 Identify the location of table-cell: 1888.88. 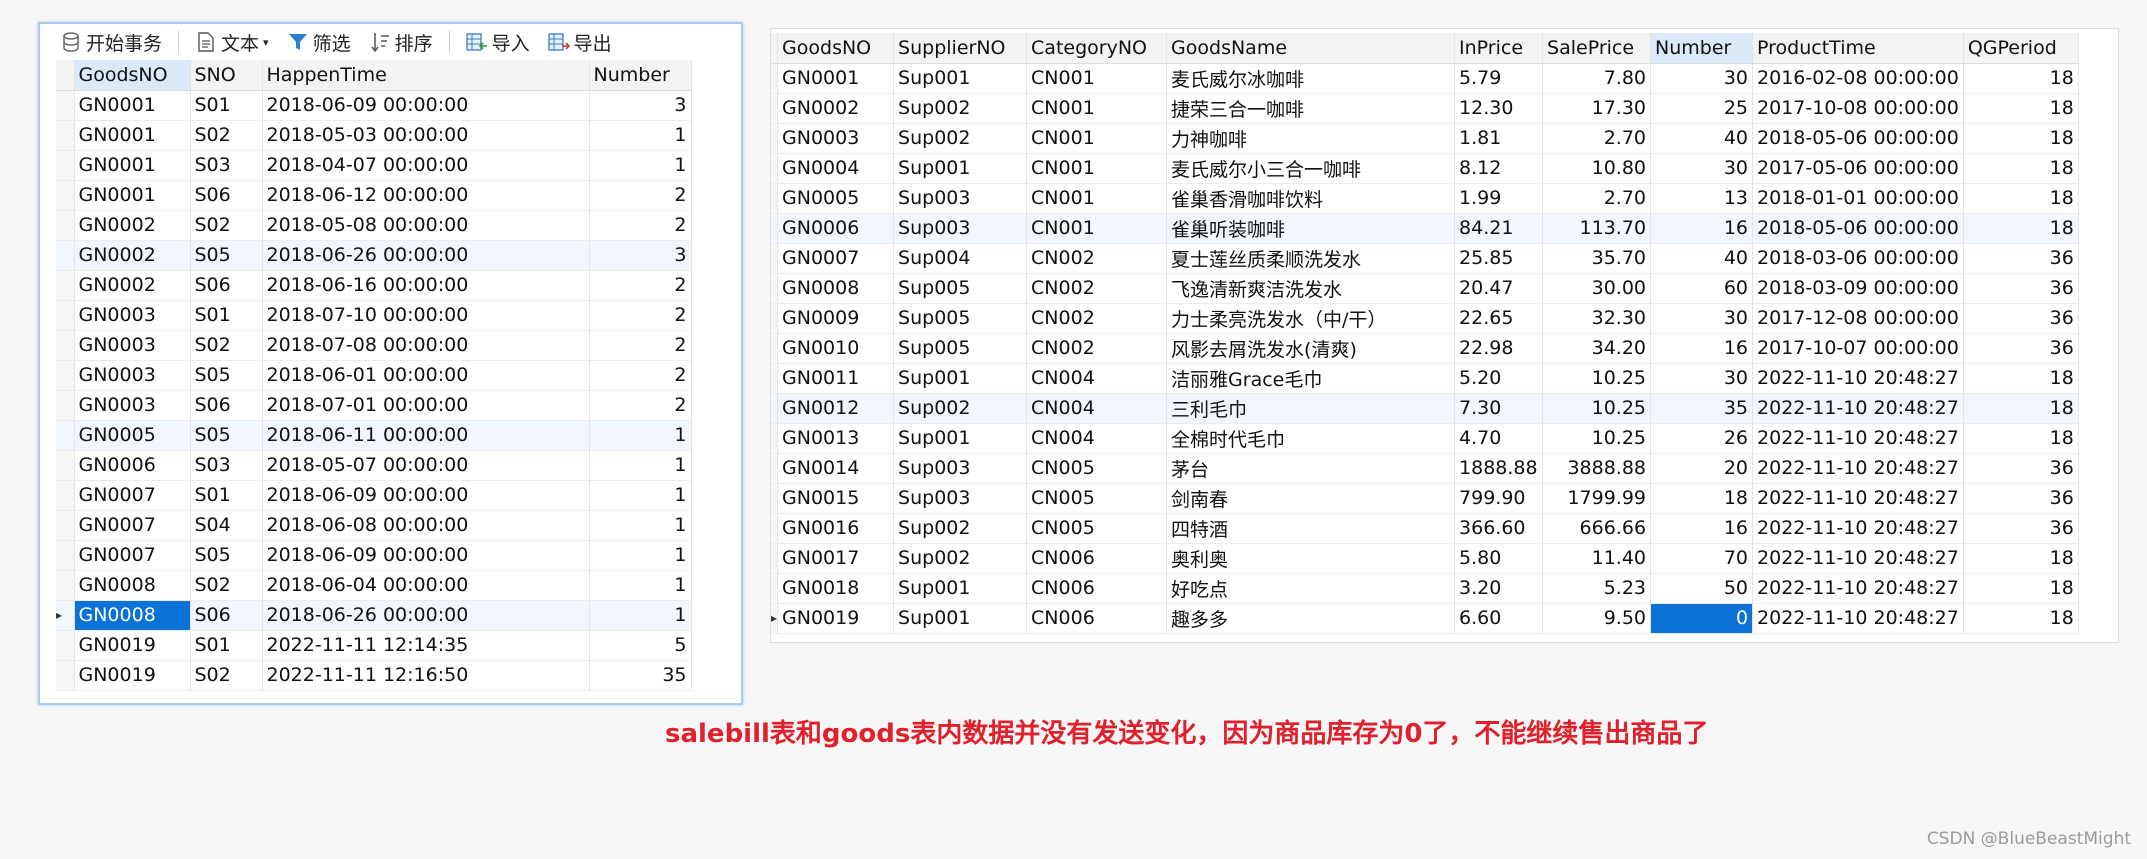
(1499, 468).